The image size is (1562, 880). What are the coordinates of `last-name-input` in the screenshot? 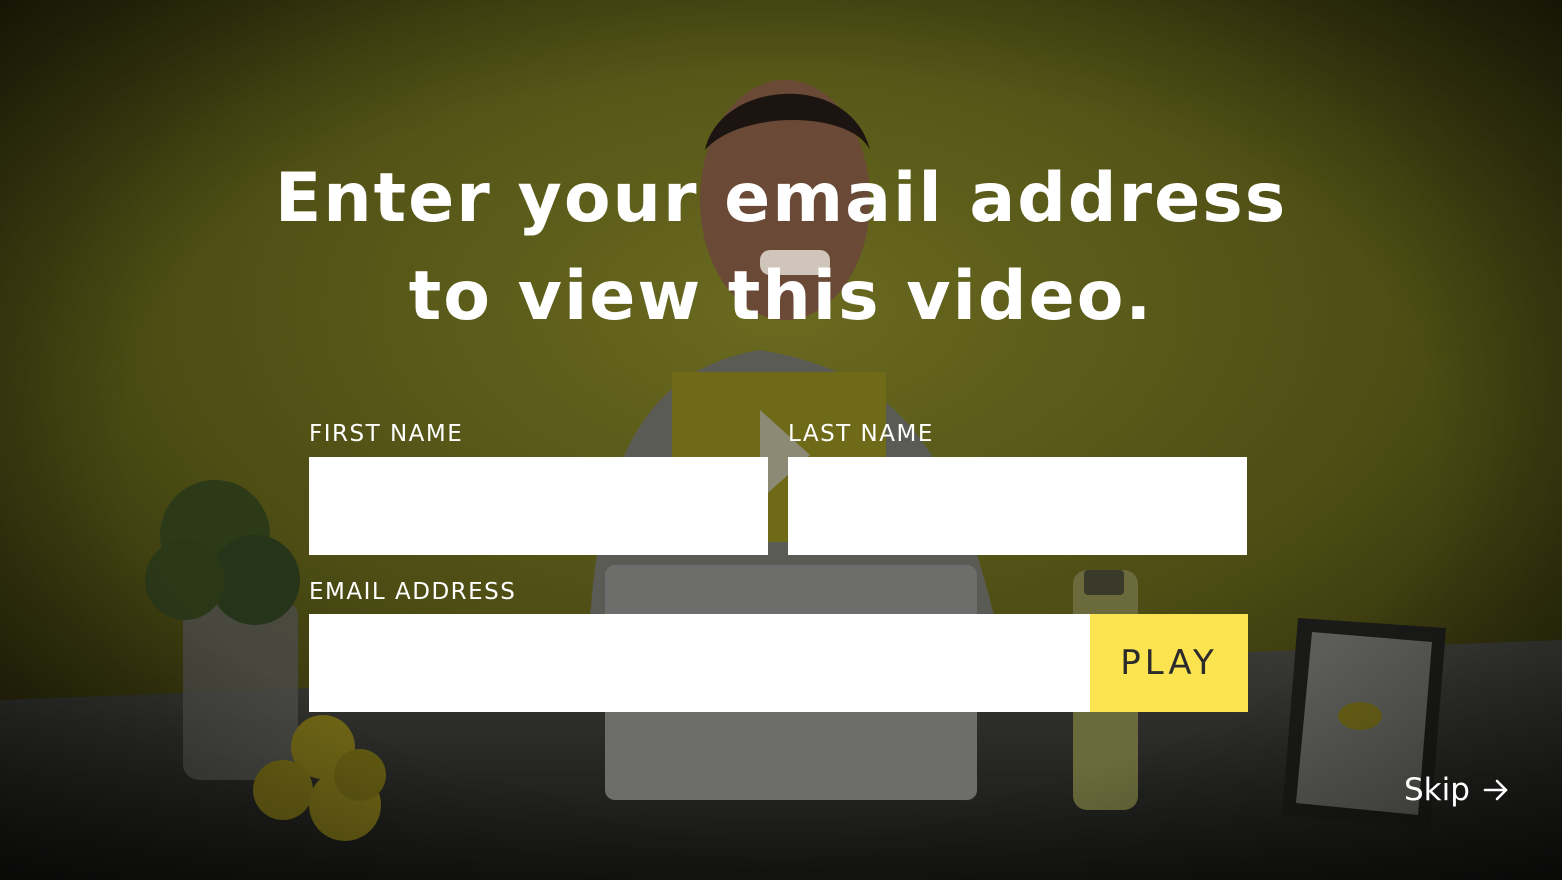 It's located at (1017, 506).